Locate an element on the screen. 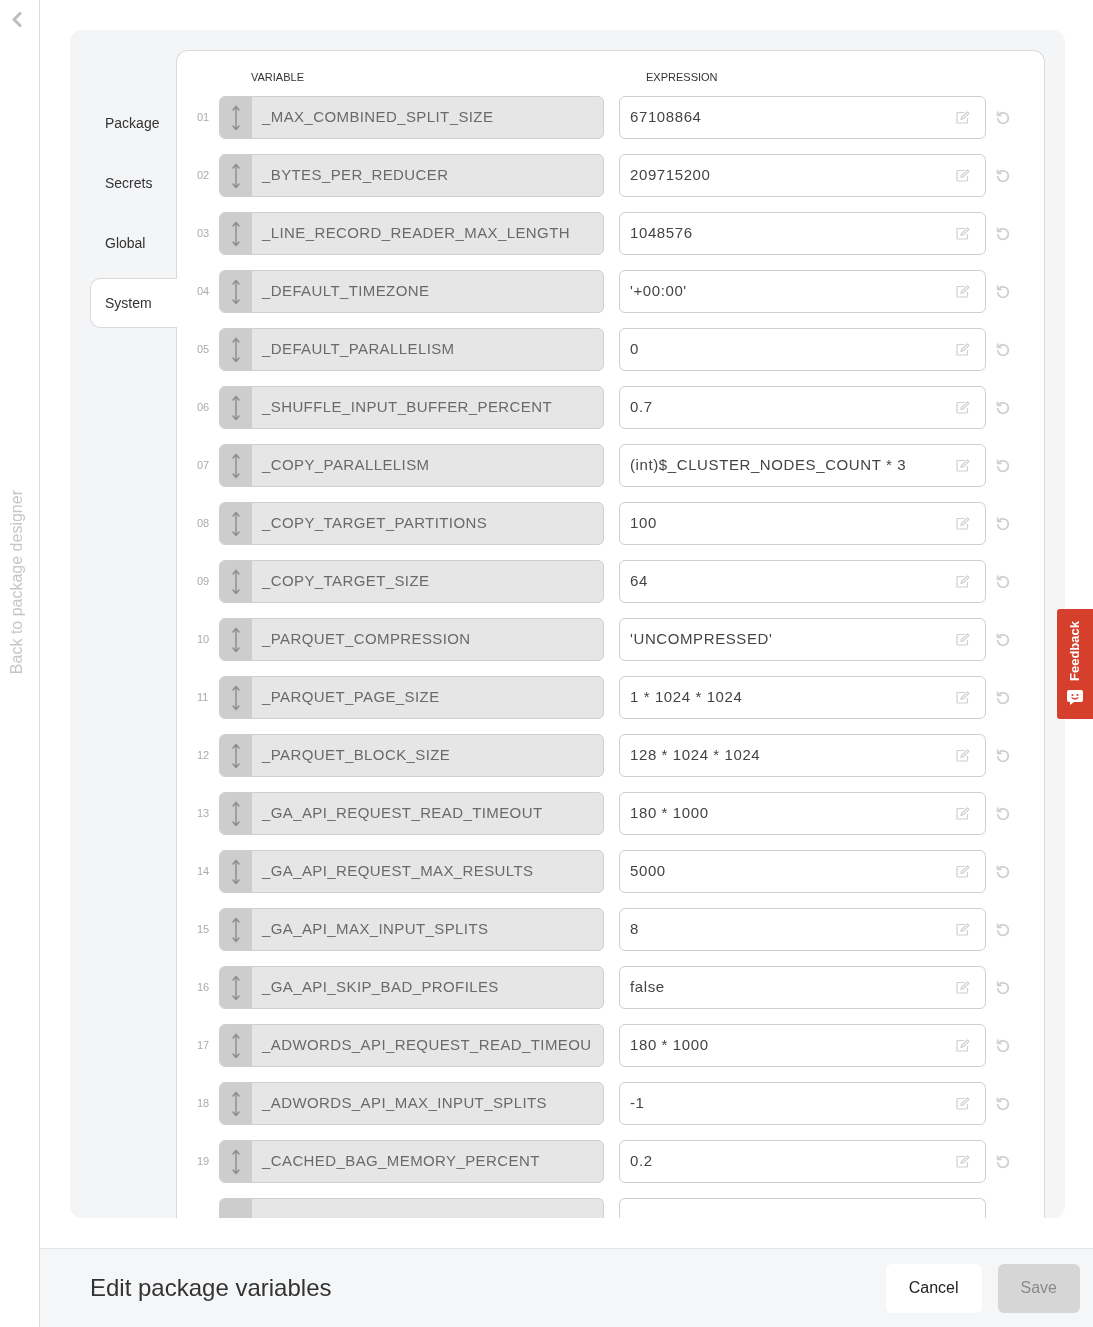  expression-field: 1 * 1024 * 1024 is located at coordinates (802, 697).